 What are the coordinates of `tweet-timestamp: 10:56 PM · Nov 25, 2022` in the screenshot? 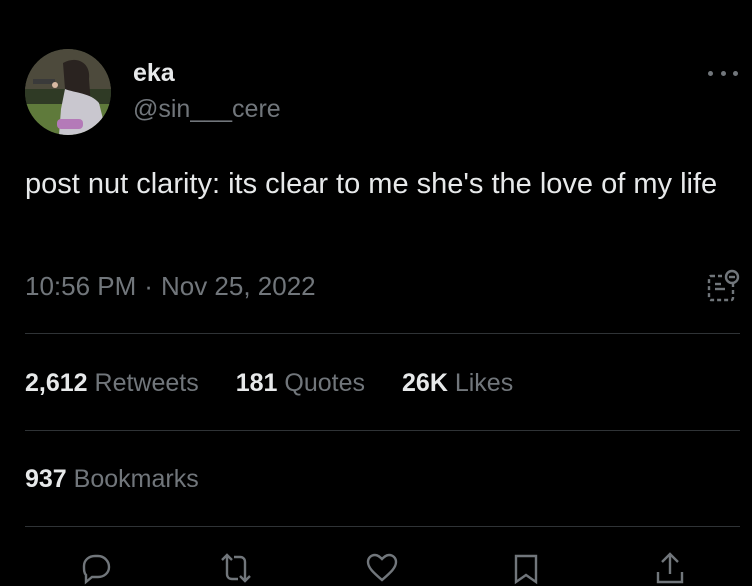 It's located at (170, 286).